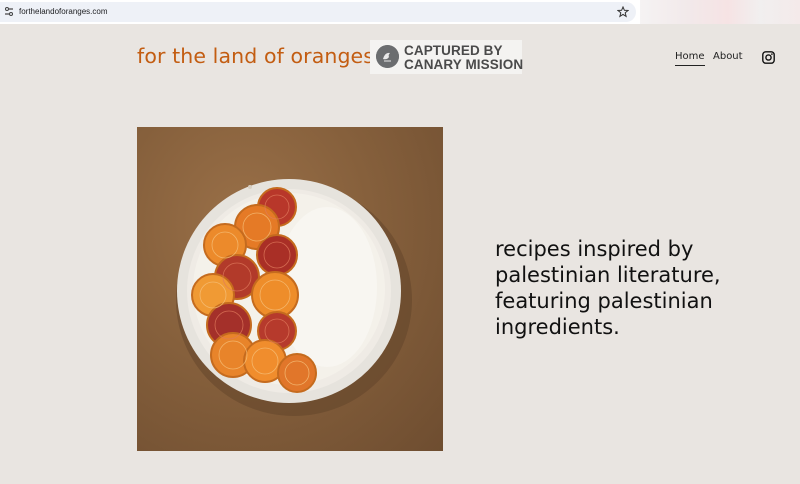 Image resolution: width=800 pixels, height=484 pixels. I want to click on url-text: forthelandoforanges.com, so click(63, 11).